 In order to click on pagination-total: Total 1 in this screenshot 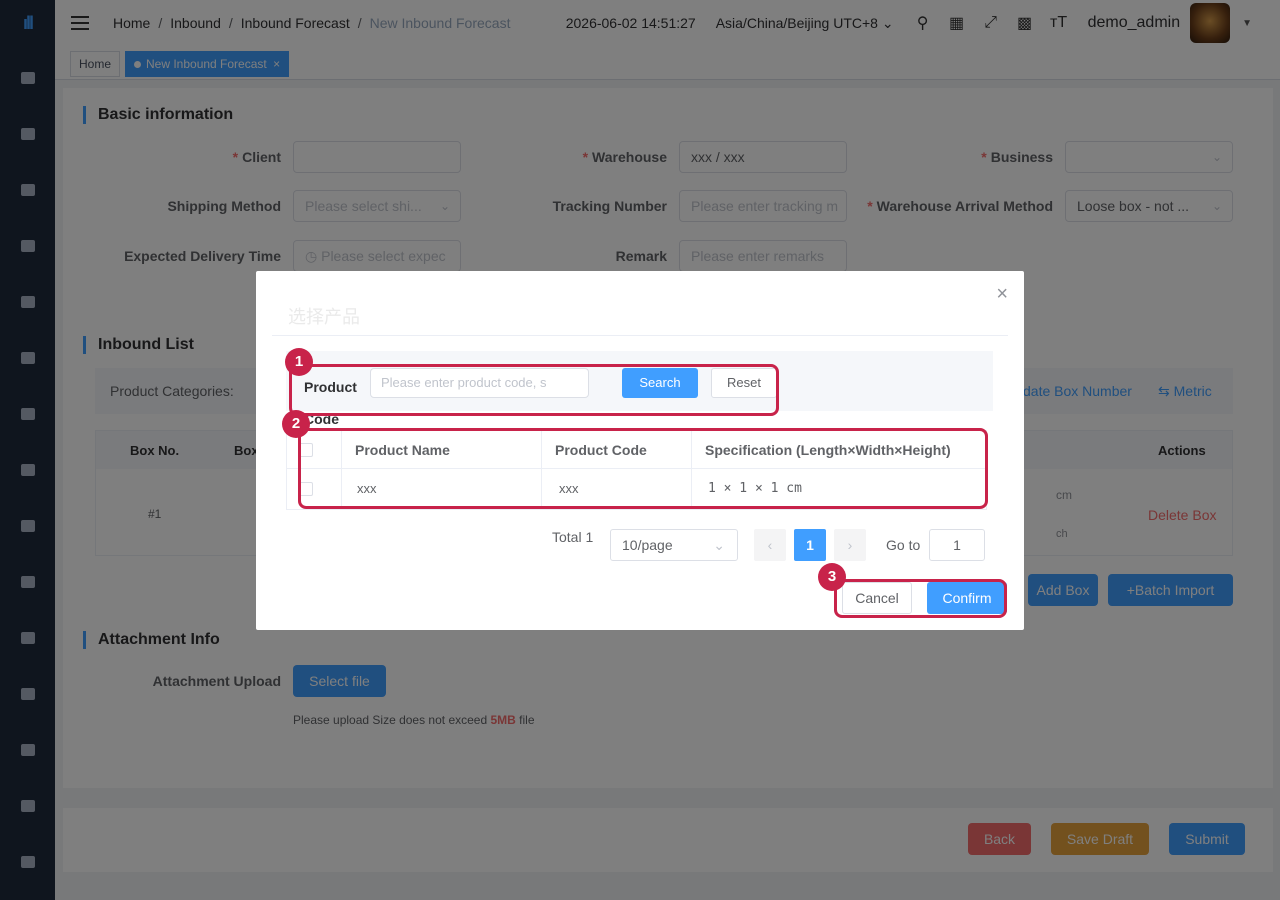, I will do `click(573, 537)`.